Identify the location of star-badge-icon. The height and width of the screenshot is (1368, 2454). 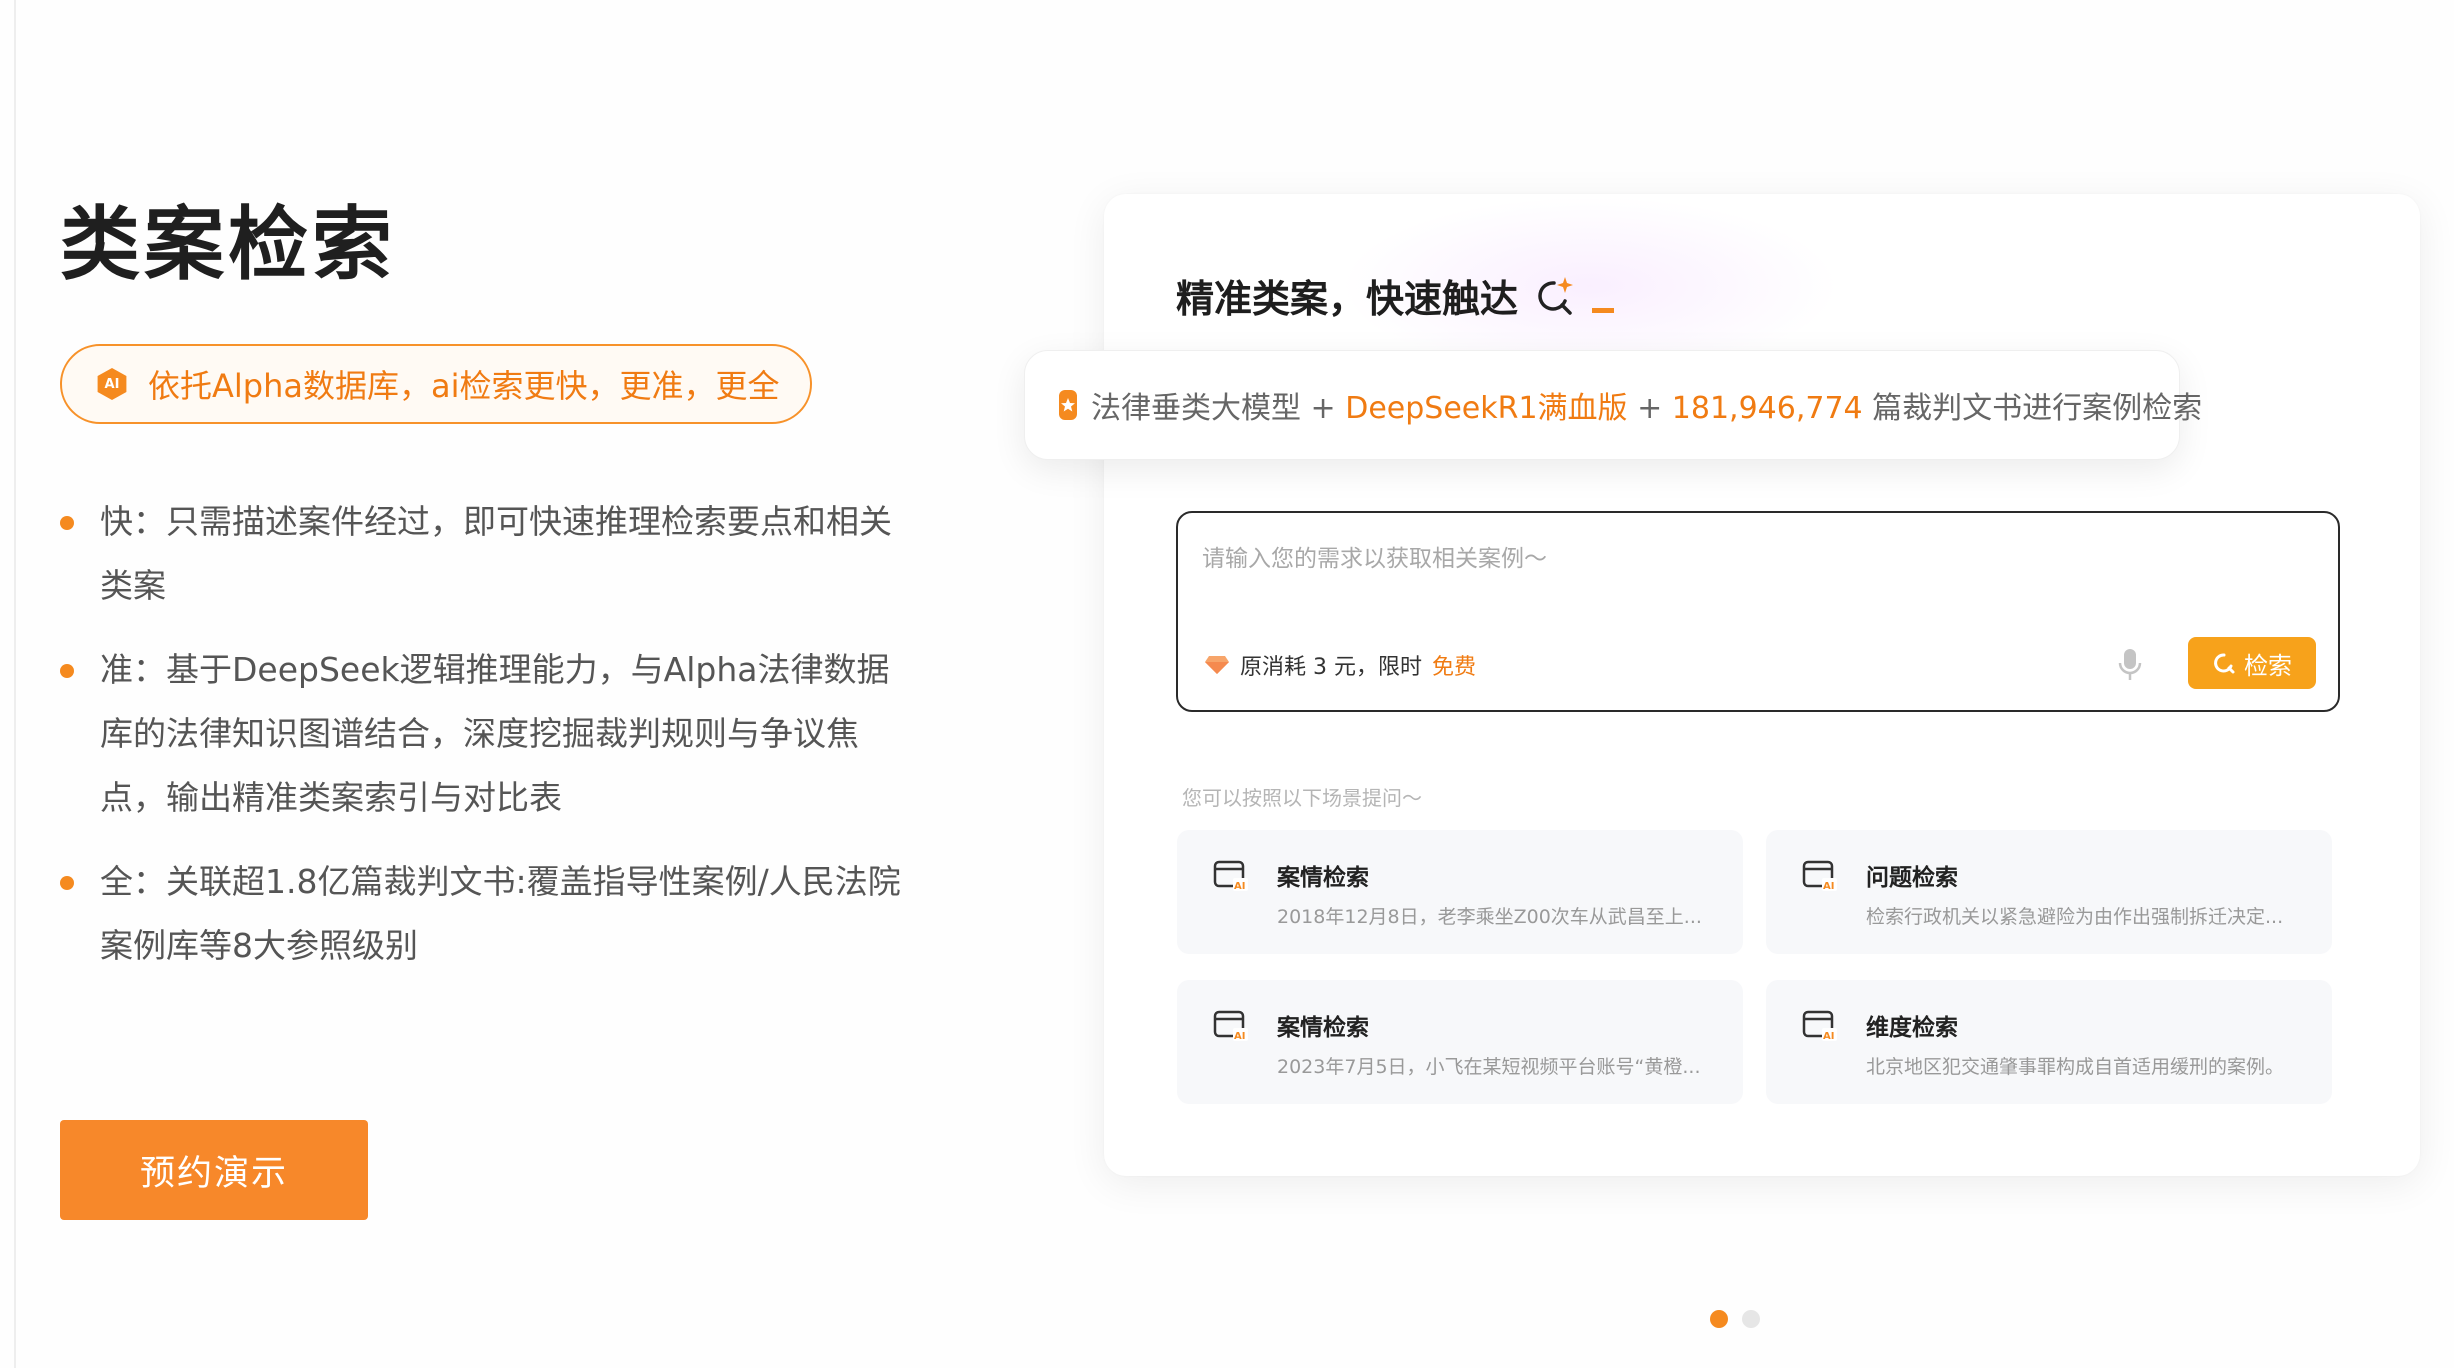
(1068, 405).